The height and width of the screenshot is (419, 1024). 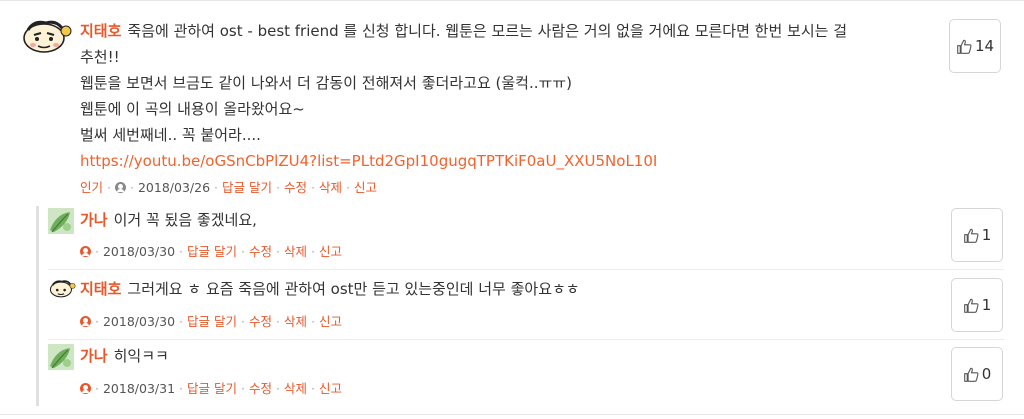 What do you see at coordinates (185, 220) in the screenshot?
I see `reply-text: 이거 꼭 됬음 좋겠네요,` at bounding box center [185, 220].